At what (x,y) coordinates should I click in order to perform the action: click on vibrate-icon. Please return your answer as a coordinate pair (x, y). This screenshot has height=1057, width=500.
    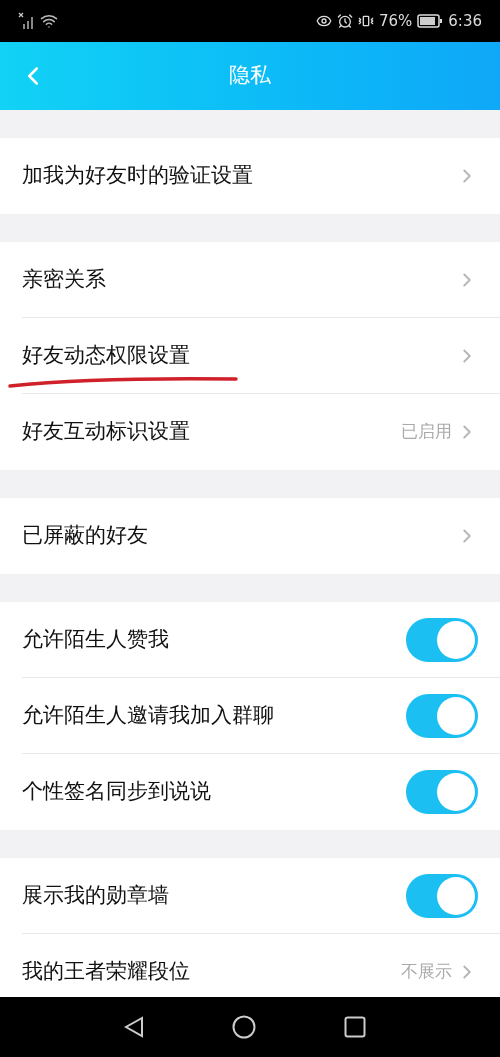
    Looking at the image, I should click on (365, 21).